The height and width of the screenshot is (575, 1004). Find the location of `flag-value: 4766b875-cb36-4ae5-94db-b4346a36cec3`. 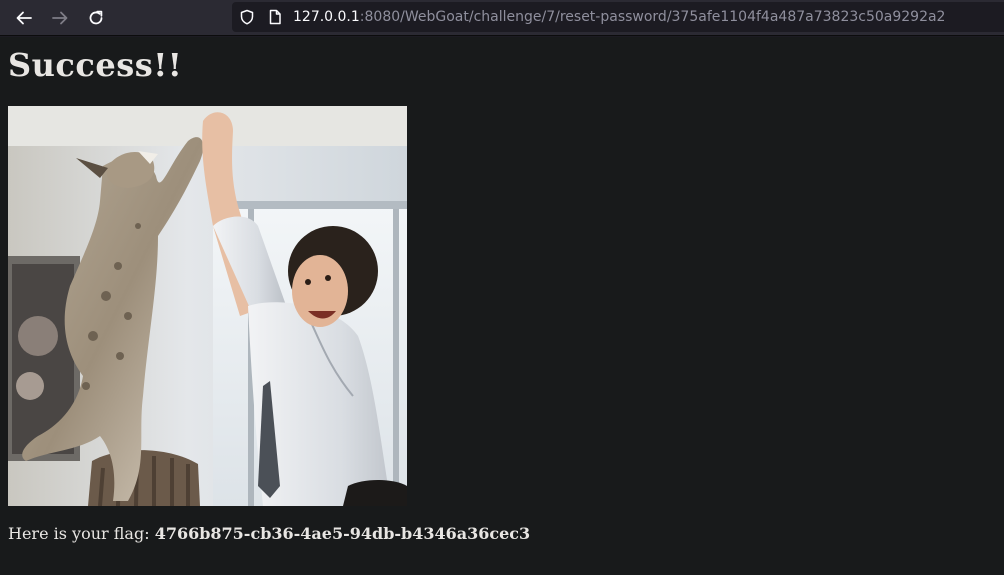

flag-value: 4766b875-cb36-4ae5-94db-b4346a36cec3 is located at coordinates (342, 533).